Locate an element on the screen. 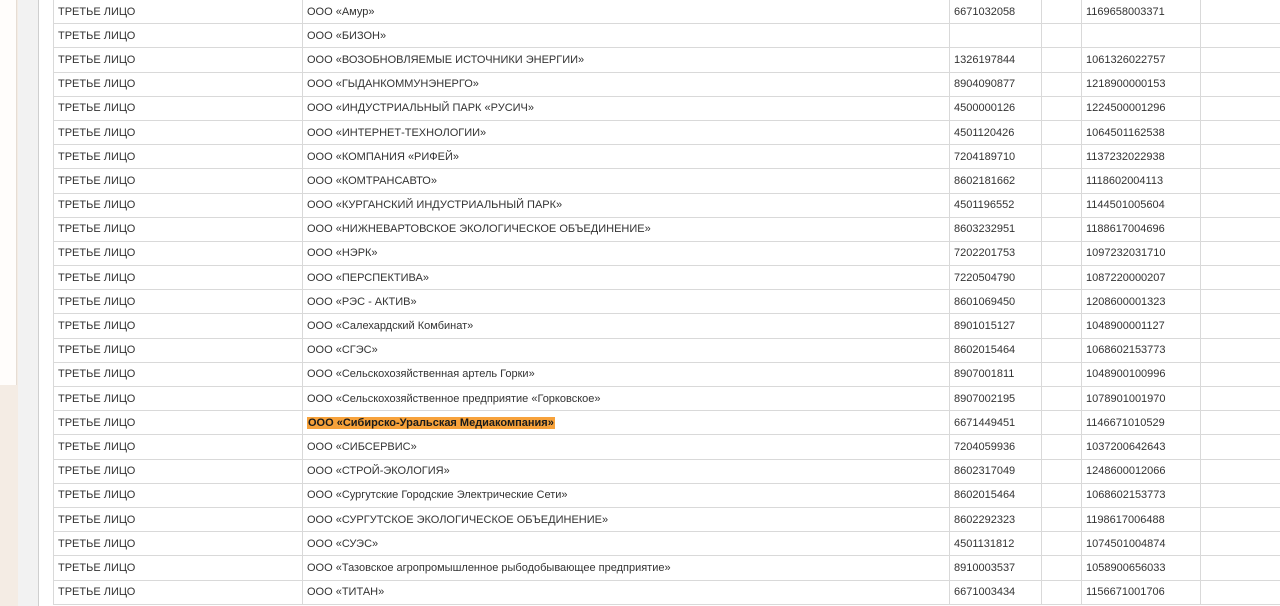 The image size is (1280, 606). cell-organization-name: ООО «НЭРК» is located at coordinates (626, 253).